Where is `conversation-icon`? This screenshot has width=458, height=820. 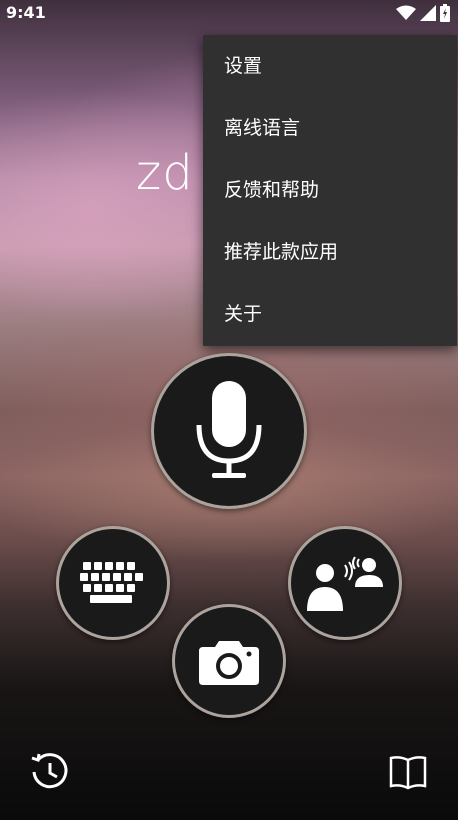 conversation-icon is located at coordinates (345, 583).